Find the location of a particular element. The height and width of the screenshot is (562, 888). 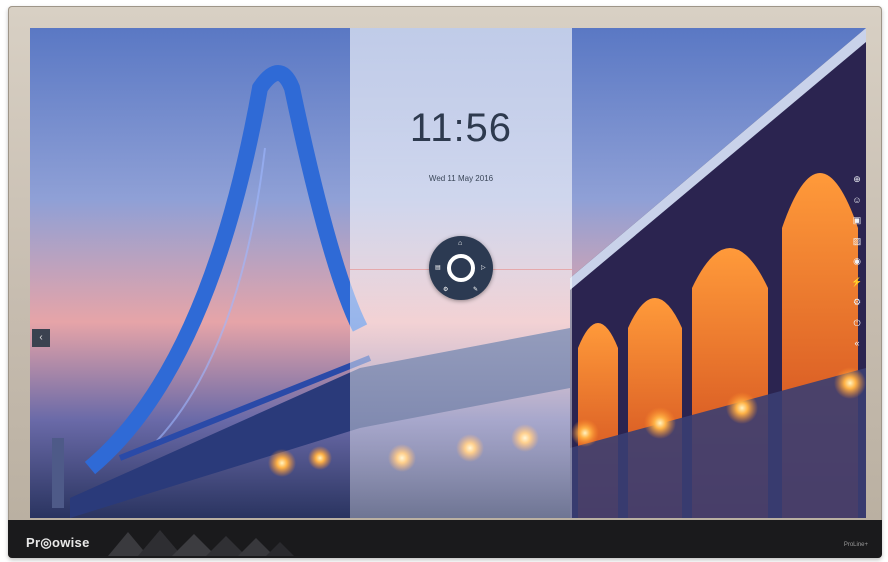

user-icon: ☺ is located at coordinates (857, 200).